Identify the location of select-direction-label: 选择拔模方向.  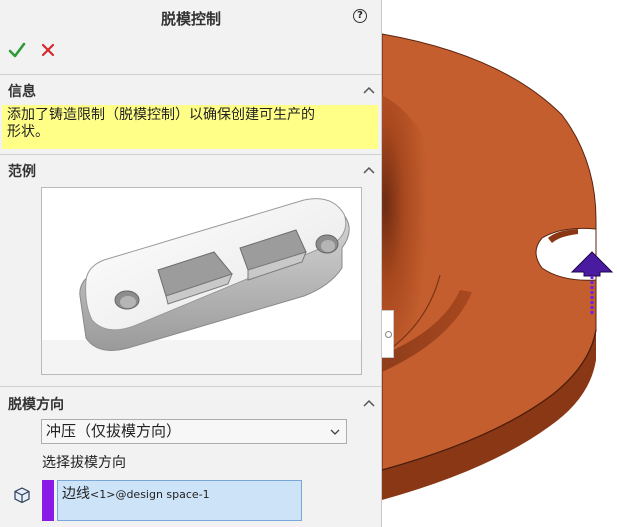
(84, 463).